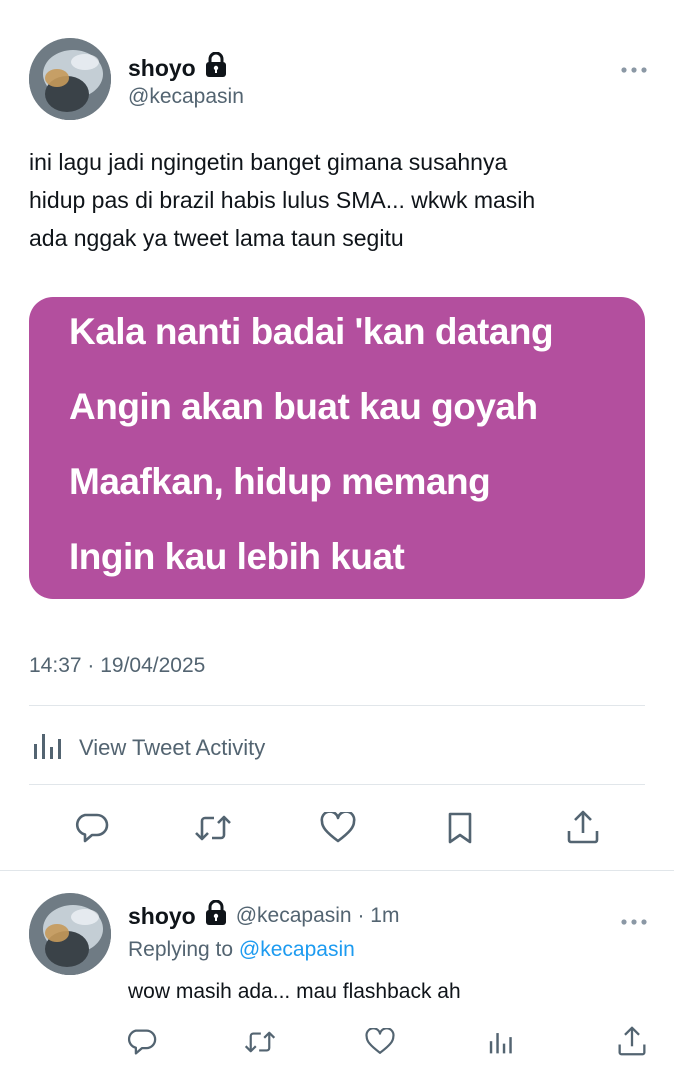  Describe the element at coordinates (172, 747) in the screenshot. I see `view-tweet-activity-label: View Tweet Activity` at that location.